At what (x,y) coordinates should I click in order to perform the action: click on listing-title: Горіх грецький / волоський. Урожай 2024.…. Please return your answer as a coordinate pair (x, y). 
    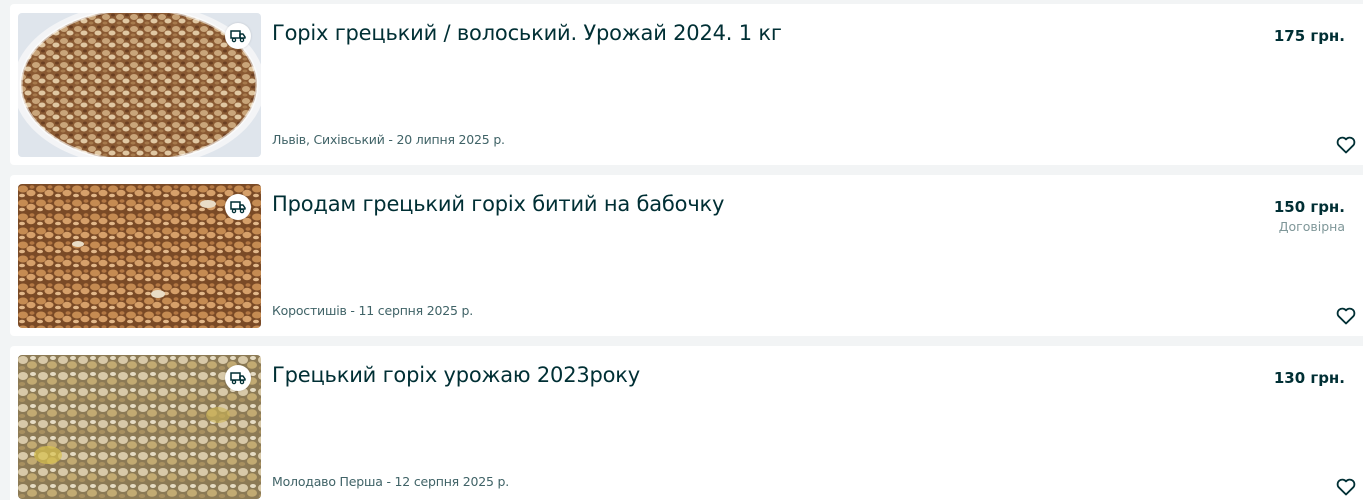
    Looking at the image, I should click on (527, 33).